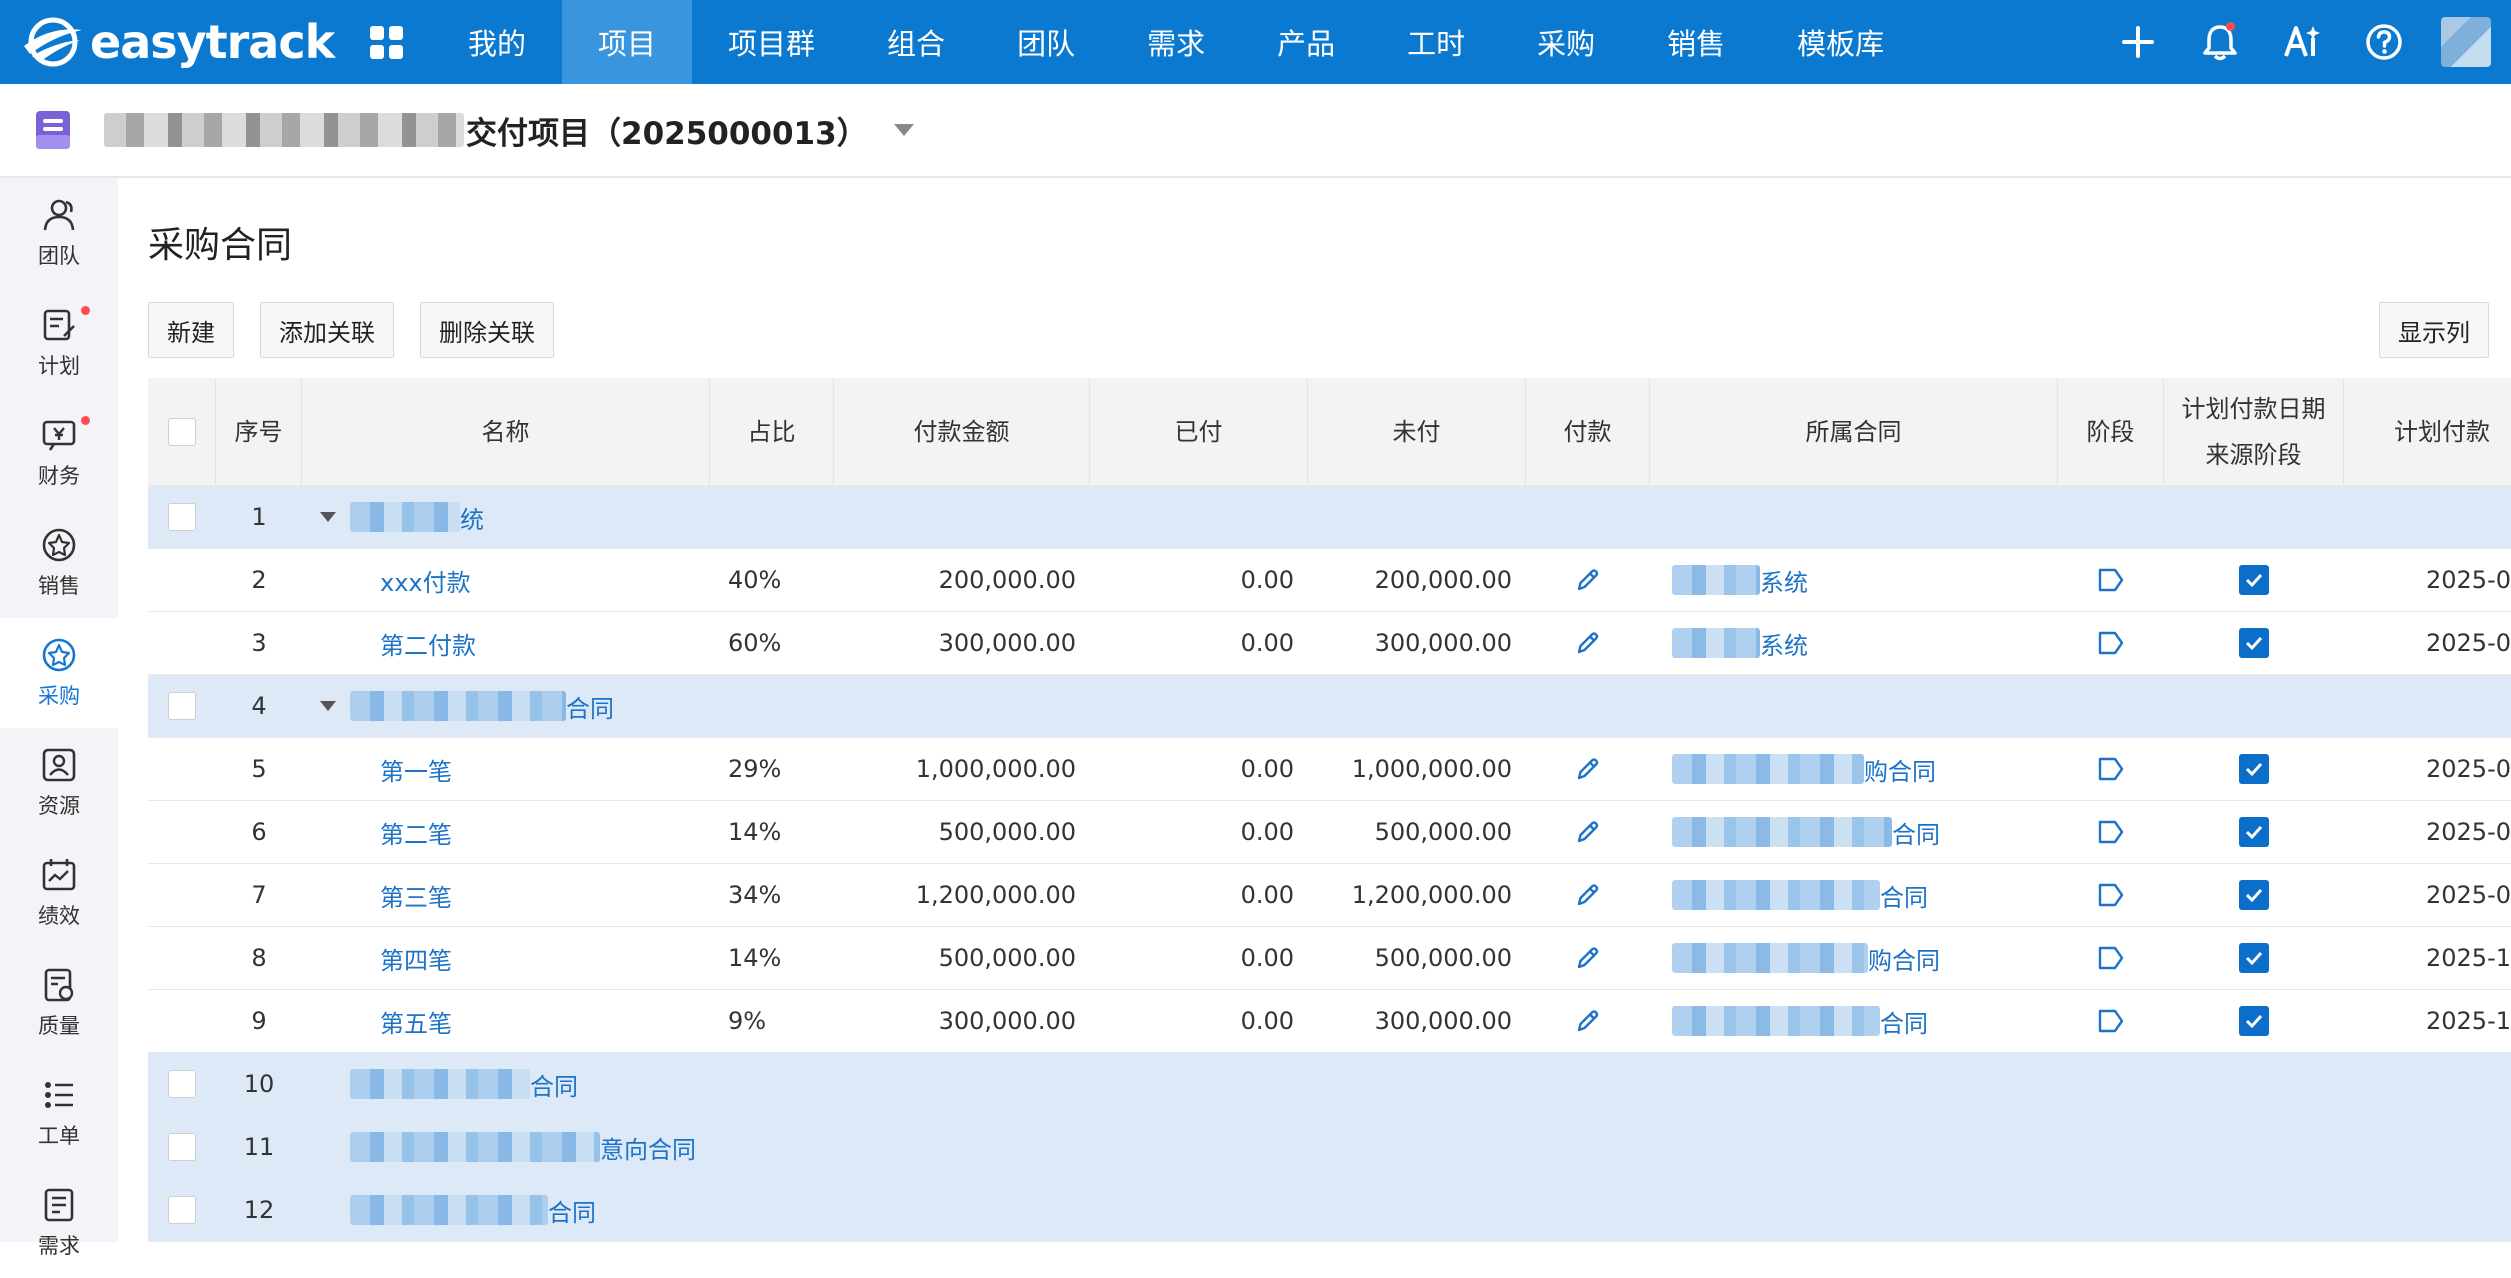 This screenshot has height=1278, width=2511. I want to click on table-row: 3 第二付款 60% 300,000.00 0.00 300,000.00 系统 2025-0, so click(1329, 643).